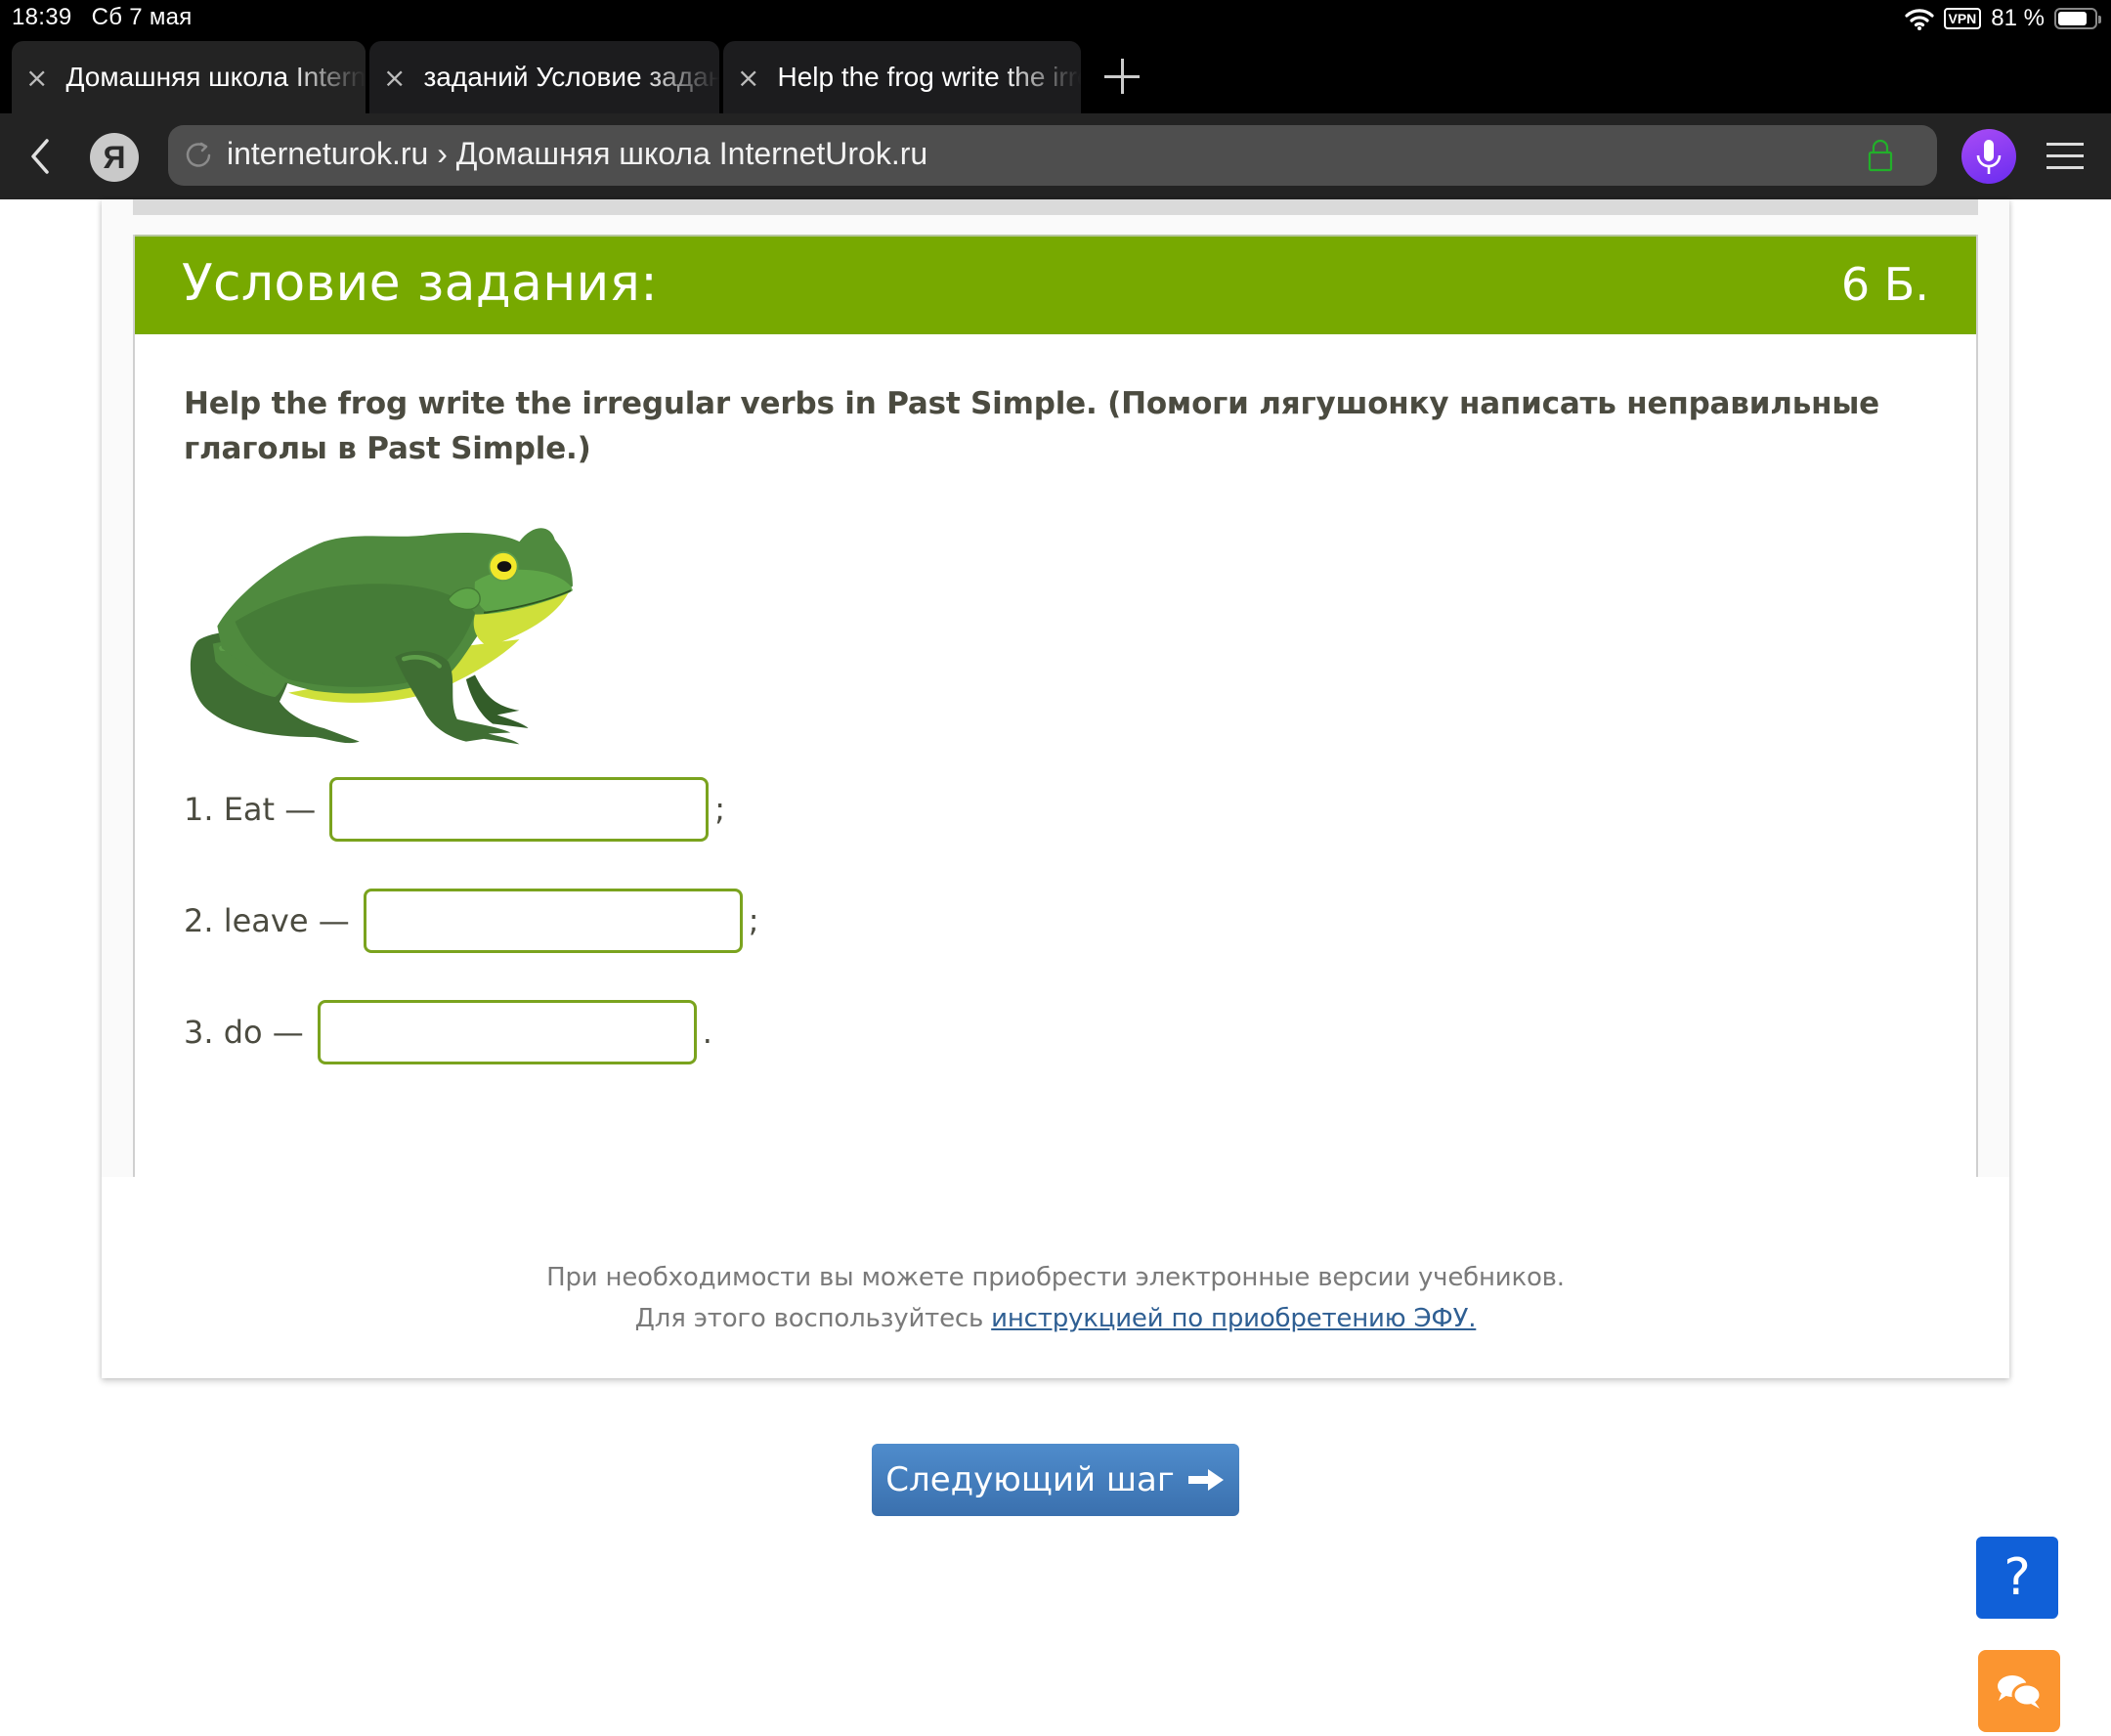 The image size is (2111, 1736). What do you see at coordinates (2017, 1578) in the screenshot?
I see `help-button: ?` at bounding box center [2017, 1578].